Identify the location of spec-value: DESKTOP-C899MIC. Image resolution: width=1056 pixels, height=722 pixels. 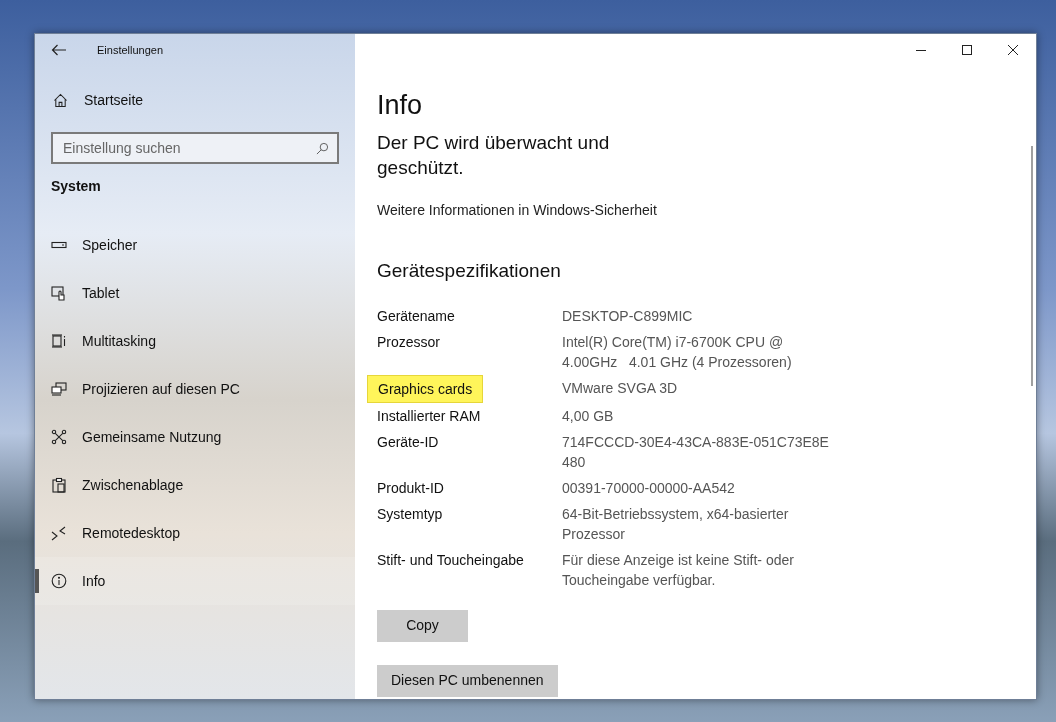
(627, 316).